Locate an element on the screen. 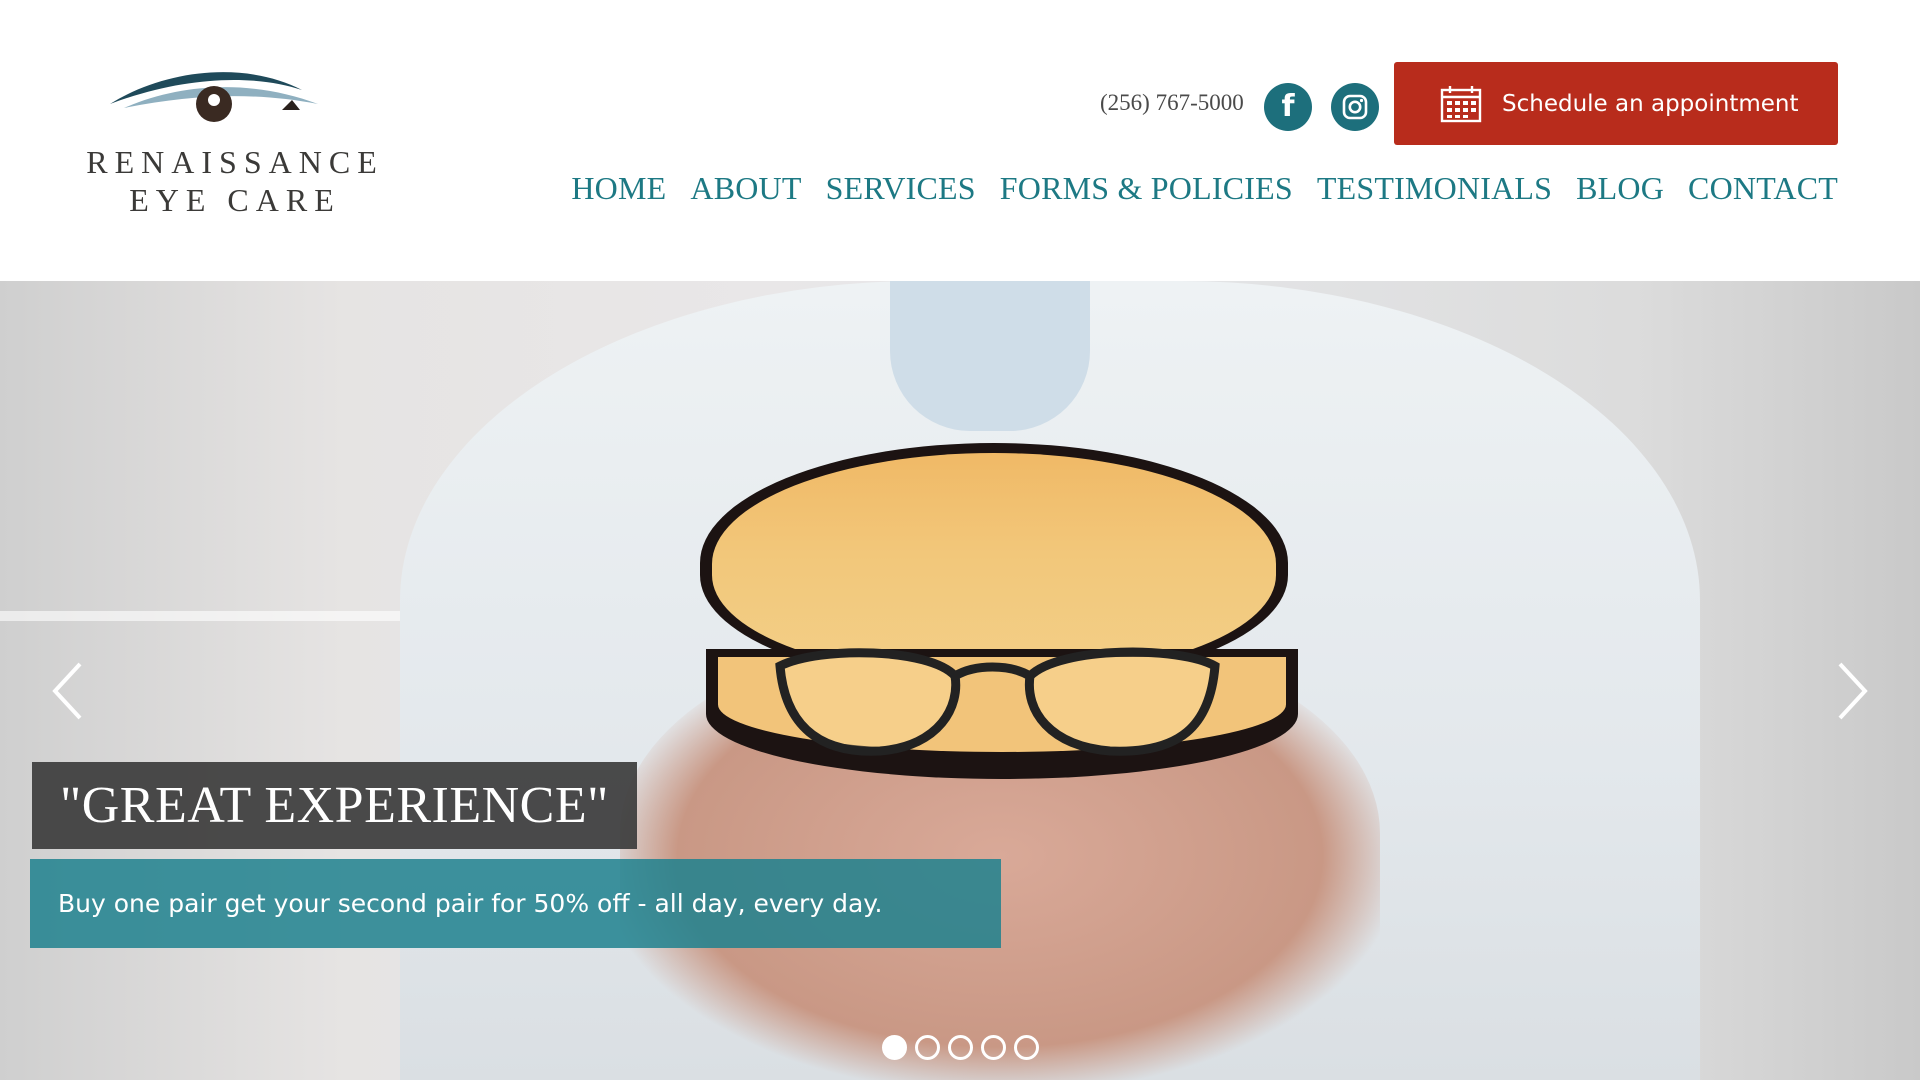 The image size is (1920, 1080). facebook-icon: f is located at coordinates (1288, 107).